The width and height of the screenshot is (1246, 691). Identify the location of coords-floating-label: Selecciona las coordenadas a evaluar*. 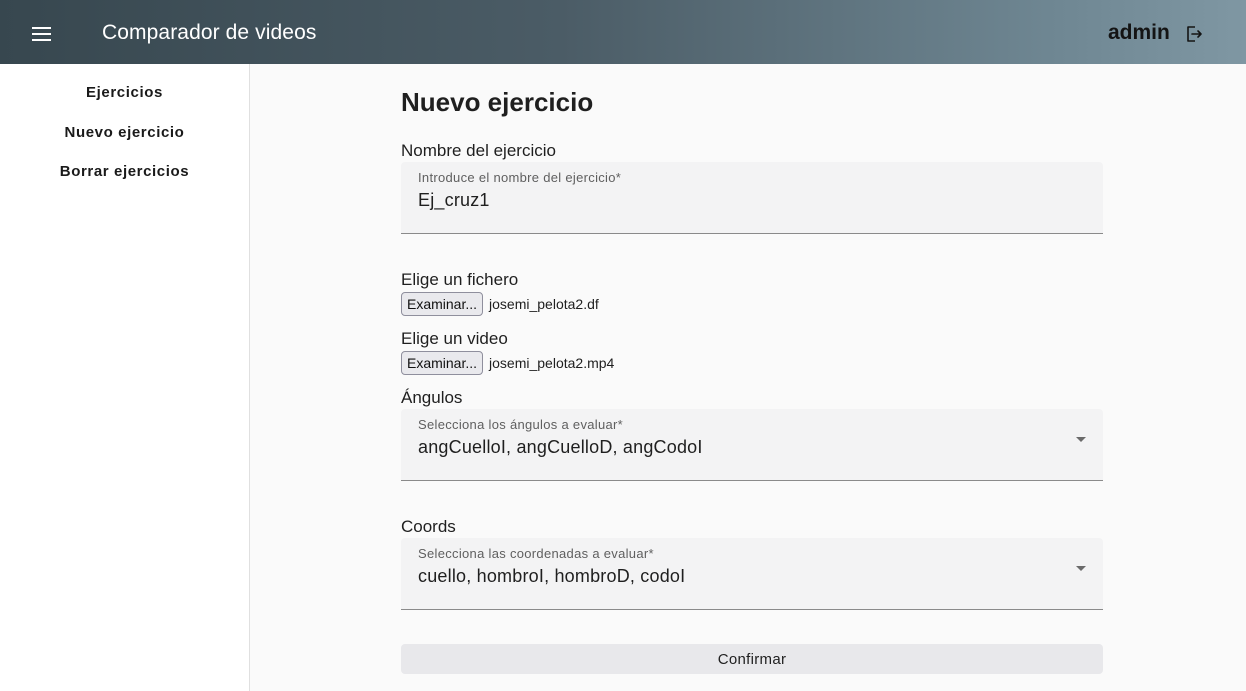
(536, 553).